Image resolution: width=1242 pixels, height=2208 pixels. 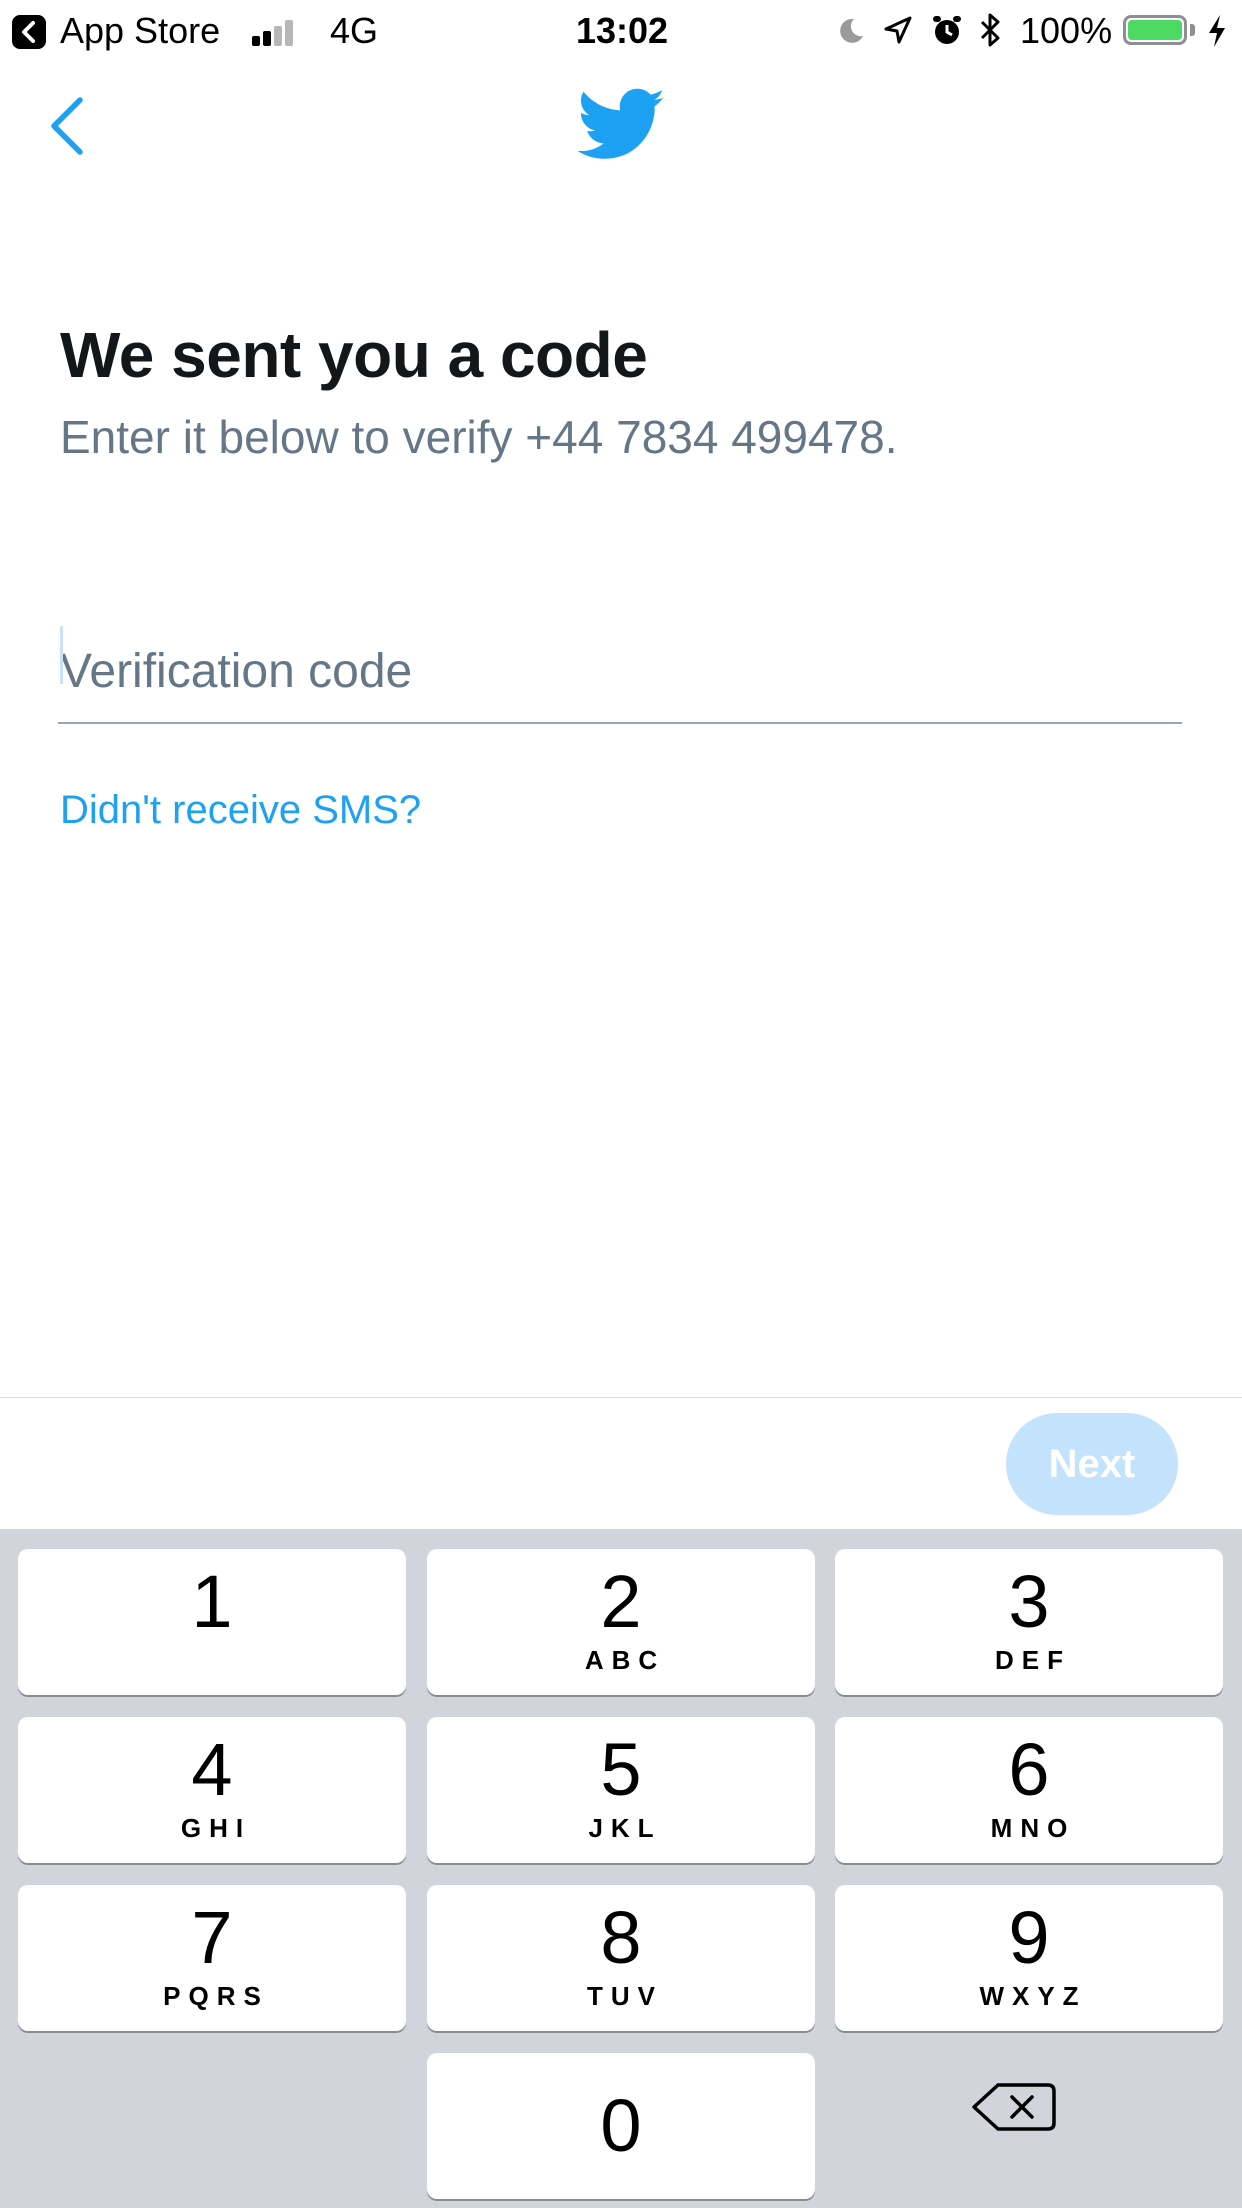 What do you see at coordinates (621, 1937) in the screenshot?
I see `key-digit: 8` at bounding box center [621, 1937].